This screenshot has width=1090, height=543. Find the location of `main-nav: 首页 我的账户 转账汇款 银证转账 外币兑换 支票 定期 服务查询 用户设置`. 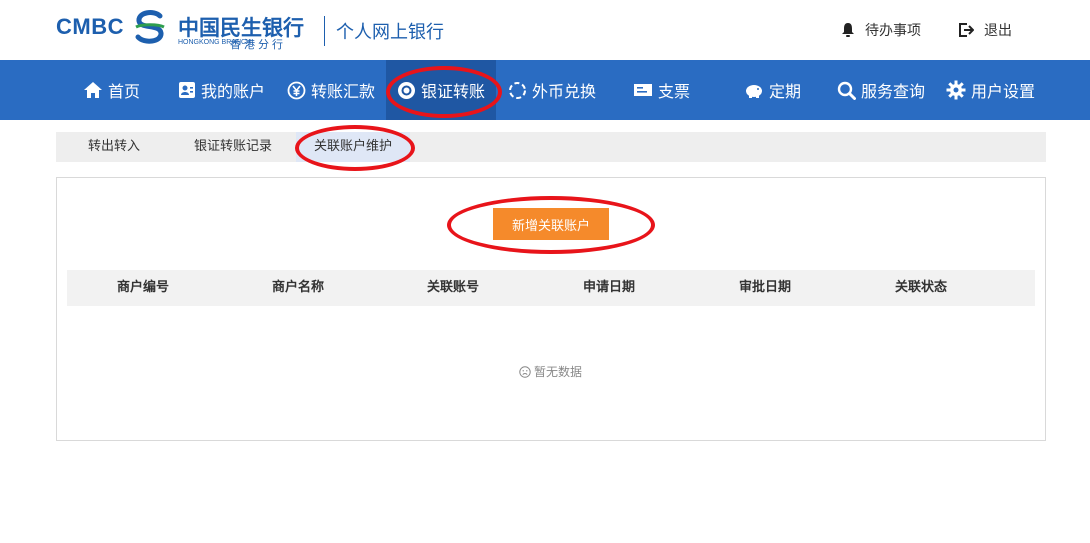

main-nav: 首页 我的账户 转账汇款 银证转账 外币兑换 支票 定期 服务查询 用户设置 is located at coordinates (545, 90).